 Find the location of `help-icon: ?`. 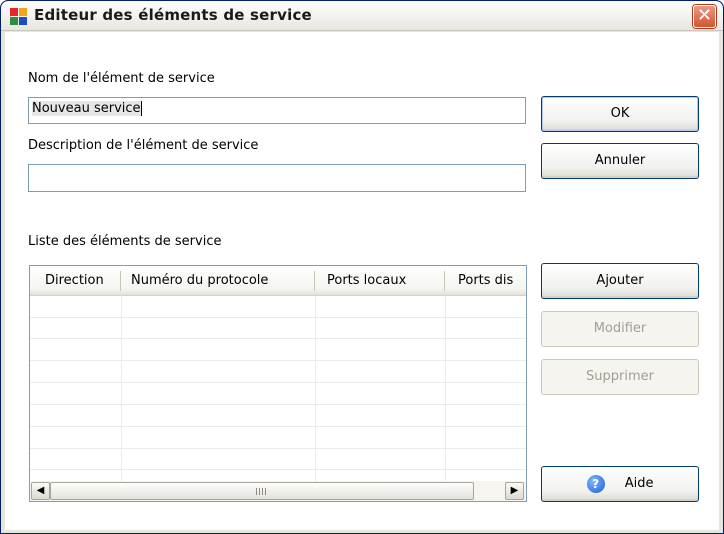

help-icon: ? is located at coordinates (595, 483).